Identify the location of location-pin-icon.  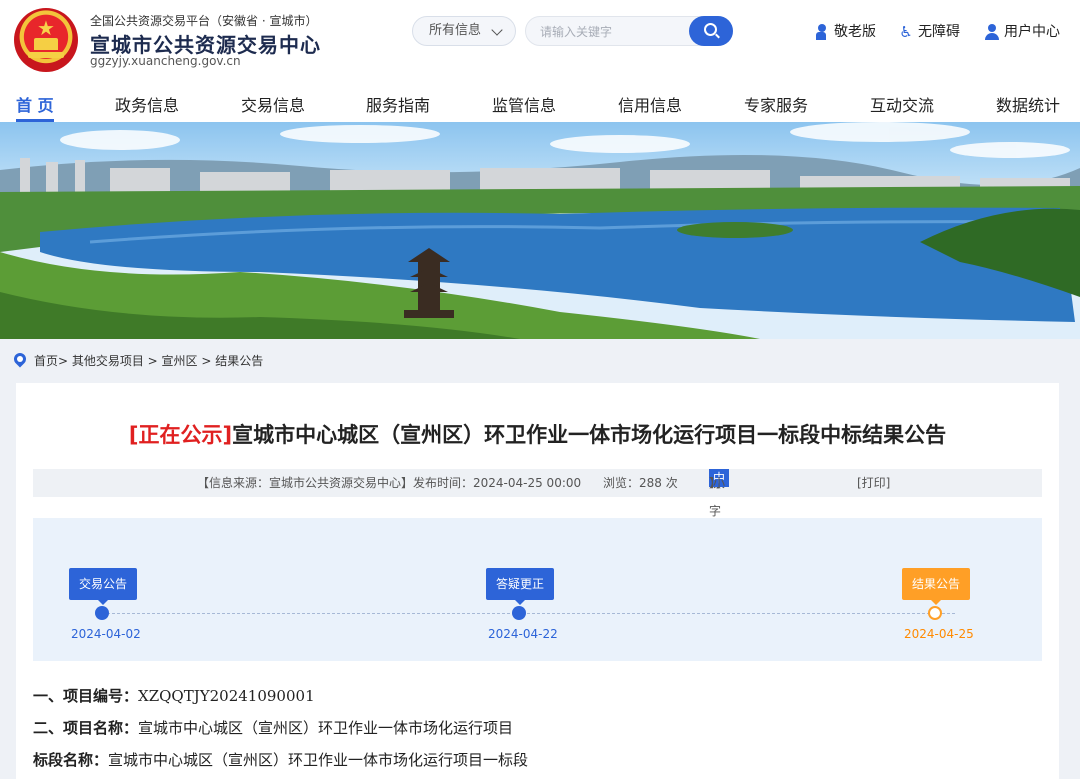
(20, 359).